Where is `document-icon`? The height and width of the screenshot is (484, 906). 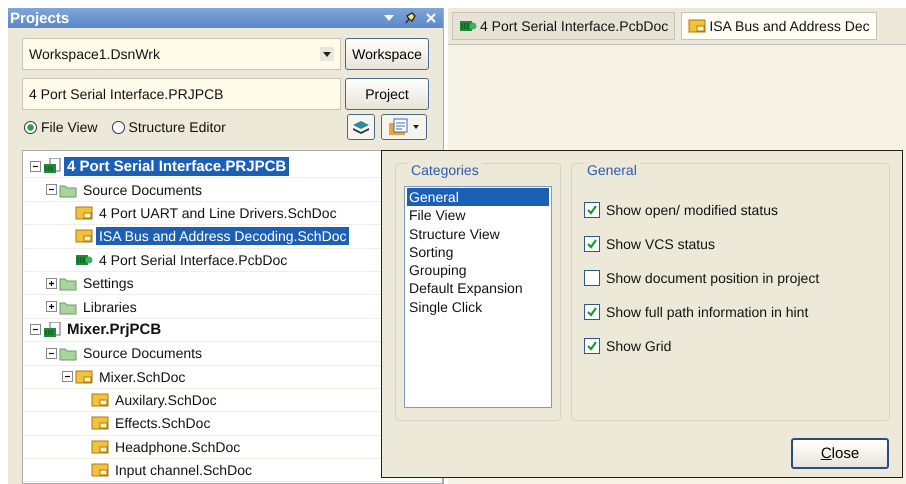 document-icon is located at coordinates (399, 127).